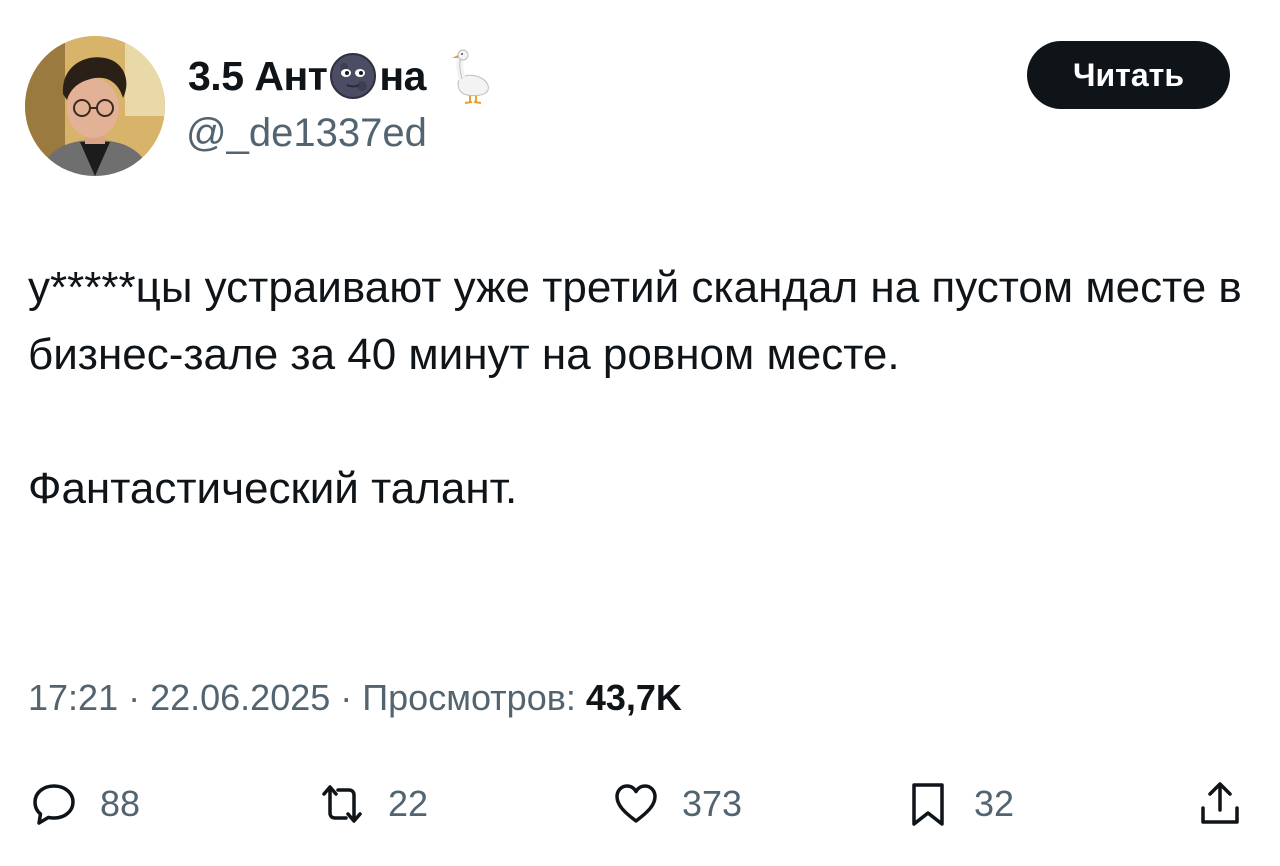  What do you see at coordinates (342, 804) in the screenshot?
I see `repost-icon` at bounding box center [342, 804].